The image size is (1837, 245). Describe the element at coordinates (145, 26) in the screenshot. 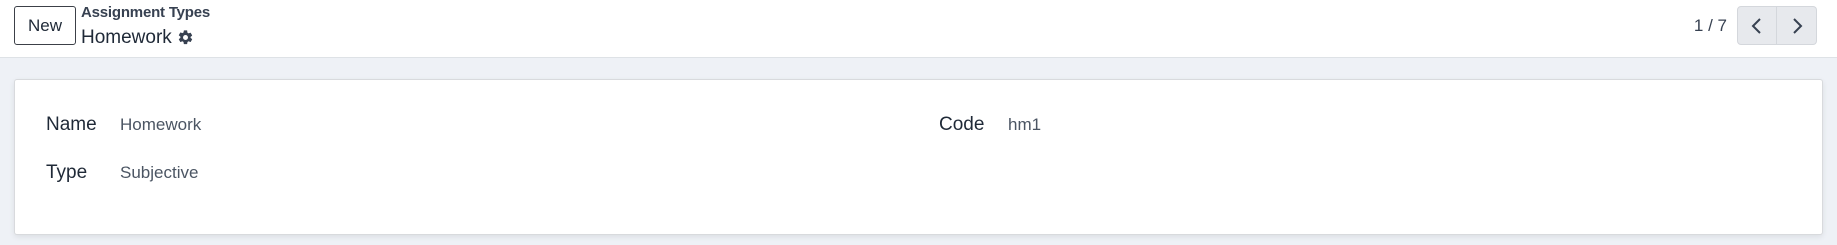

I see `breadcrumb: Assignment Types Homework` at that location.